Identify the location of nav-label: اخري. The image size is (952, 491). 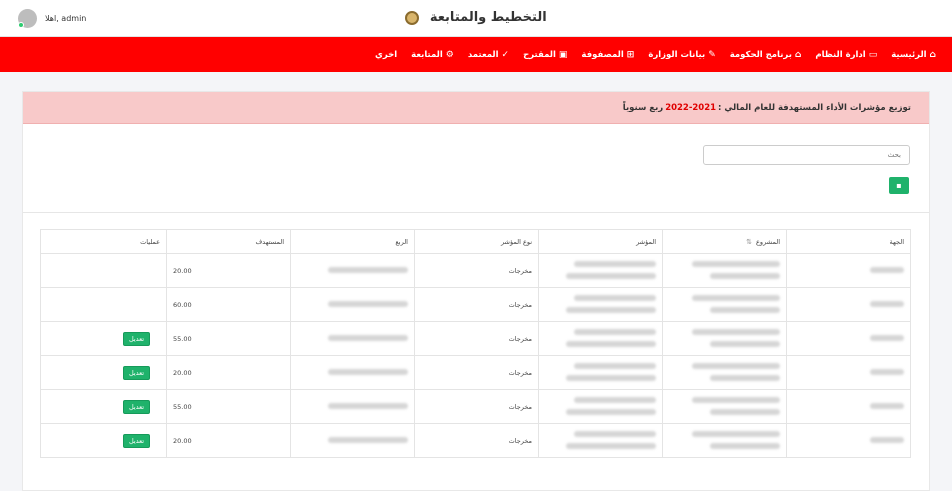
(386, 54).